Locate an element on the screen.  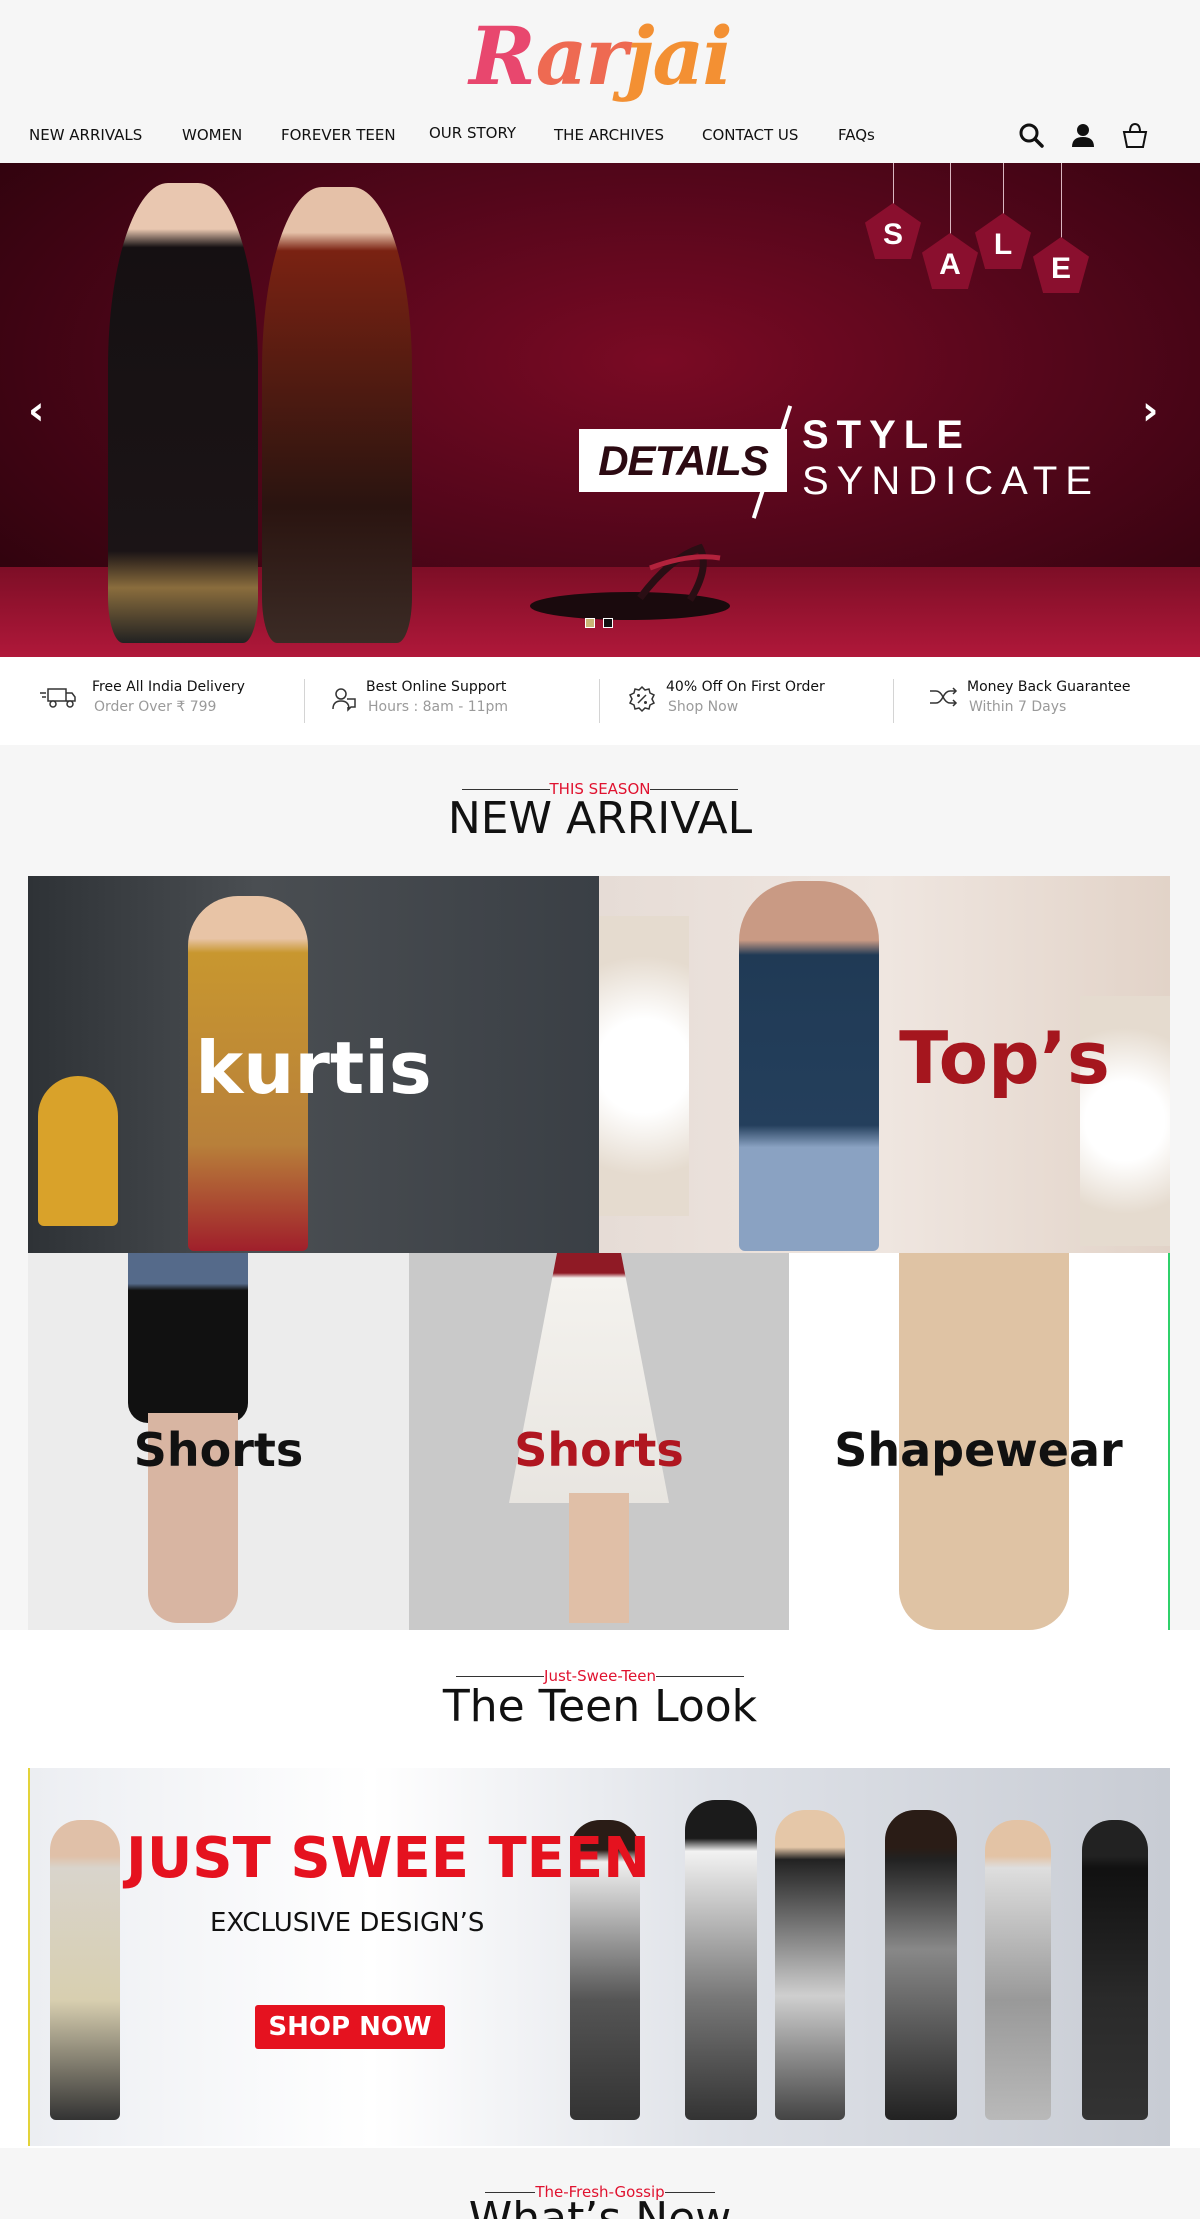
logo-letters-ar: ar is located at coordinates (581, 56).